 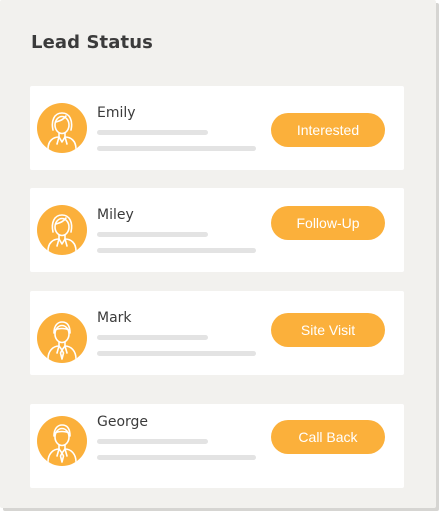 I want to click on lead-name: Miley, so click(x=115, y=215).